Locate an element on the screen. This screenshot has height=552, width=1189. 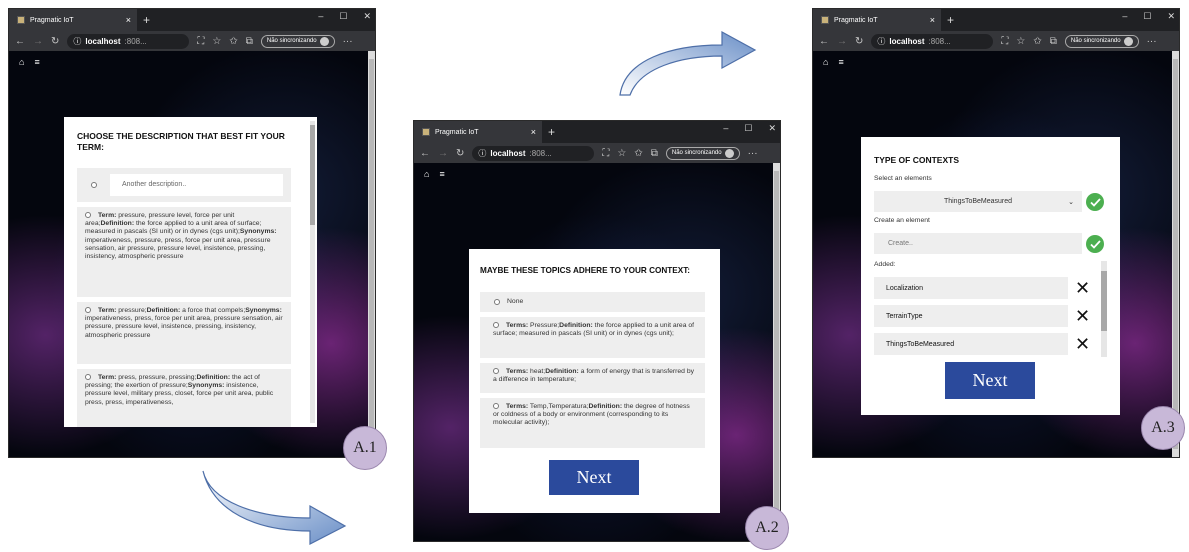
option-another-description: Another description.. is located at coordinates (184, 185).